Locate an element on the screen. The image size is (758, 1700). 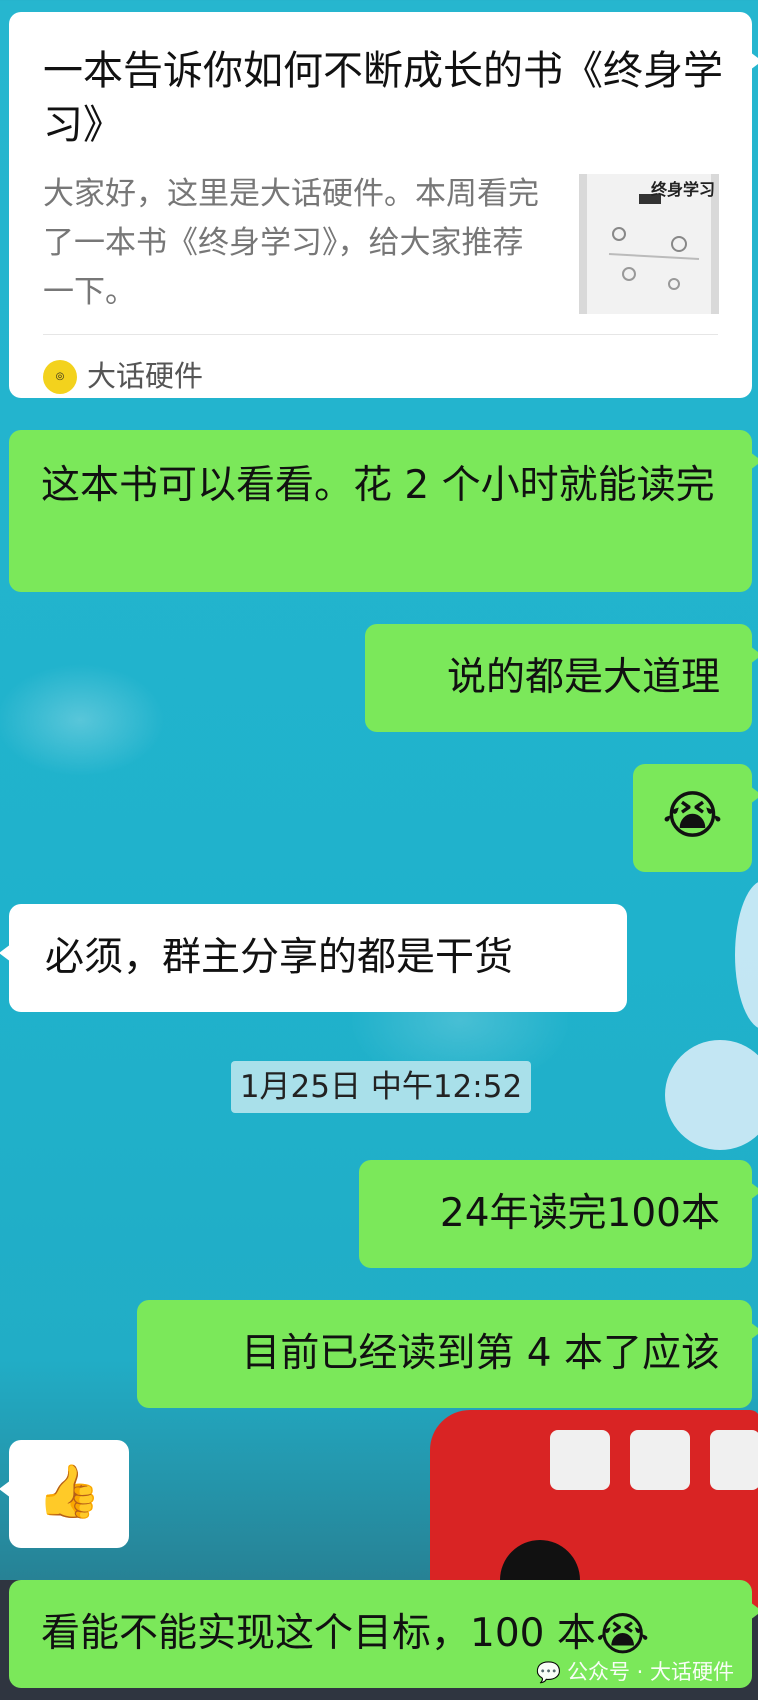
message-text: 说的都是大道理 is located at coordinates (583, 677).